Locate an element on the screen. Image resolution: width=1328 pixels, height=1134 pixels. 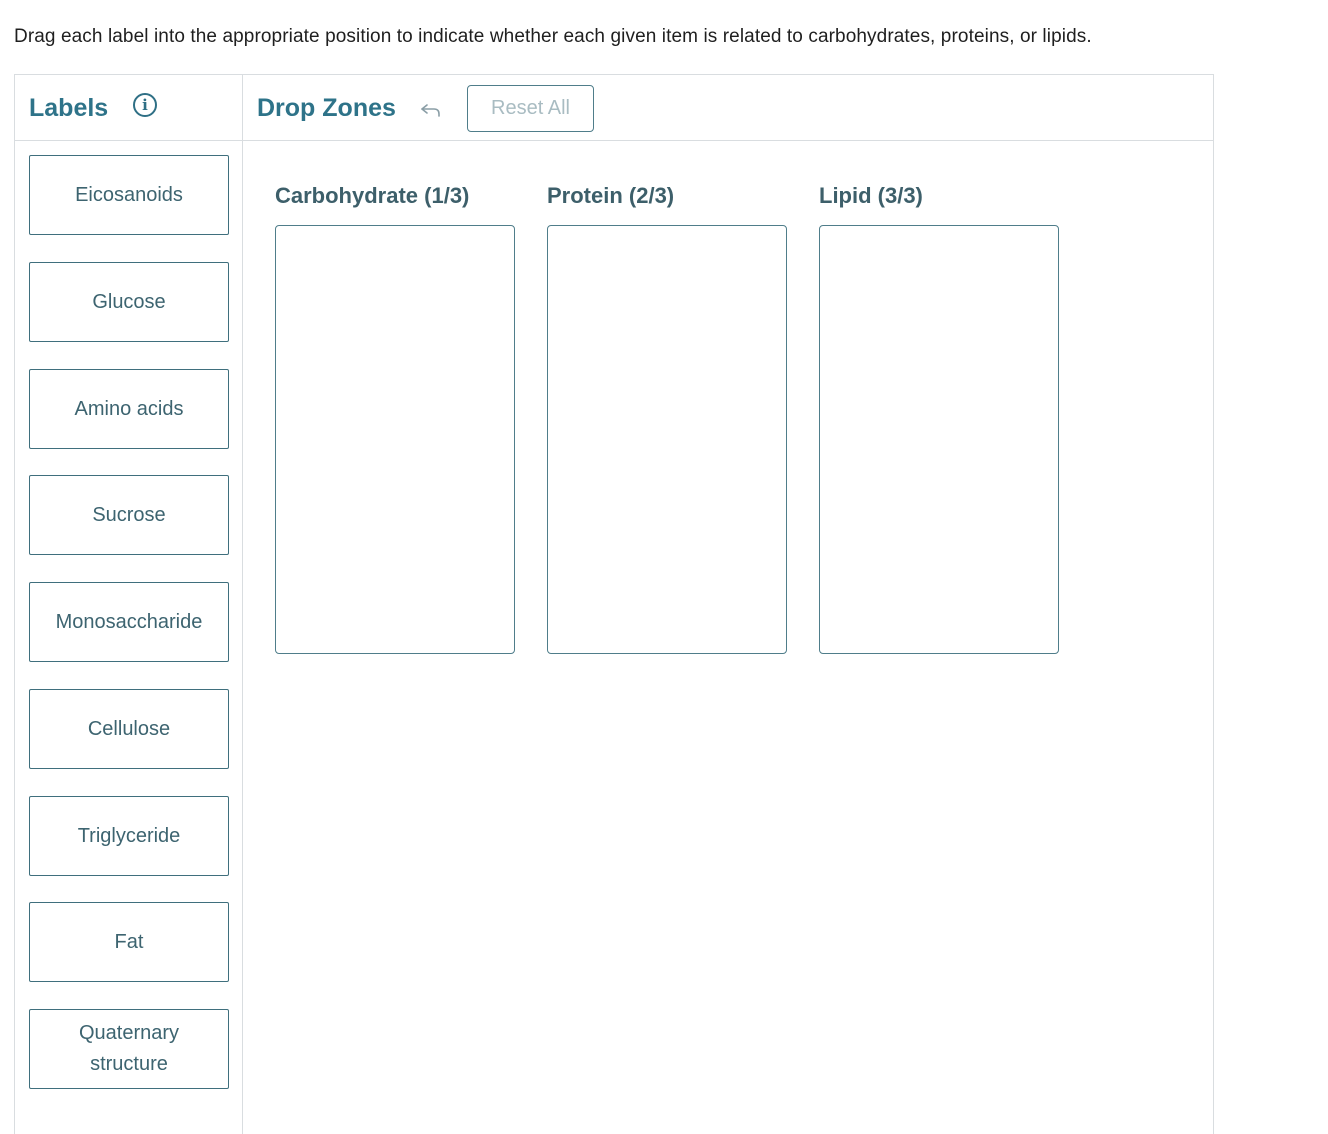
zone-title-protein: Protein (2/3) is located at coordinates (611, 195).